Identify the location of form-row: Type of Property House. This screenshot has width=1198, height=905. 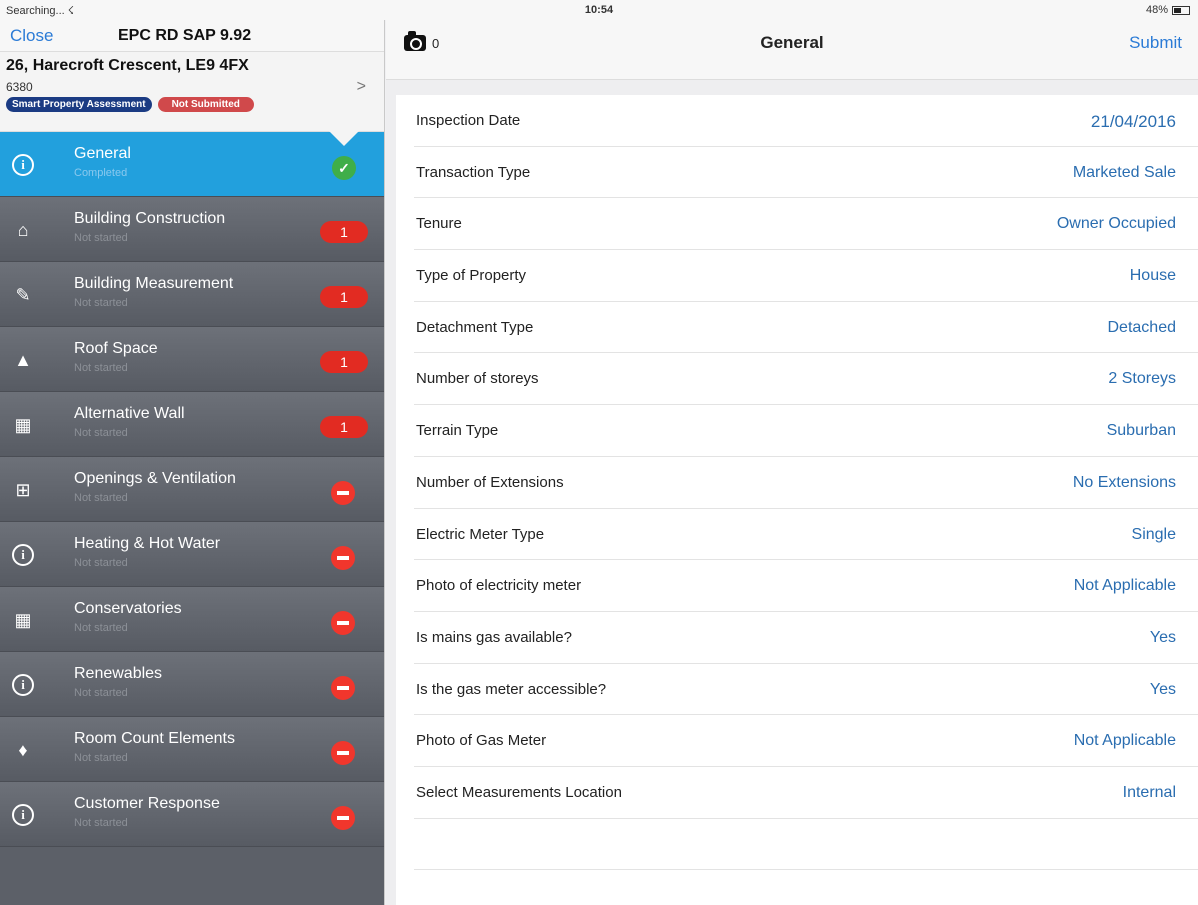
(806, 276).